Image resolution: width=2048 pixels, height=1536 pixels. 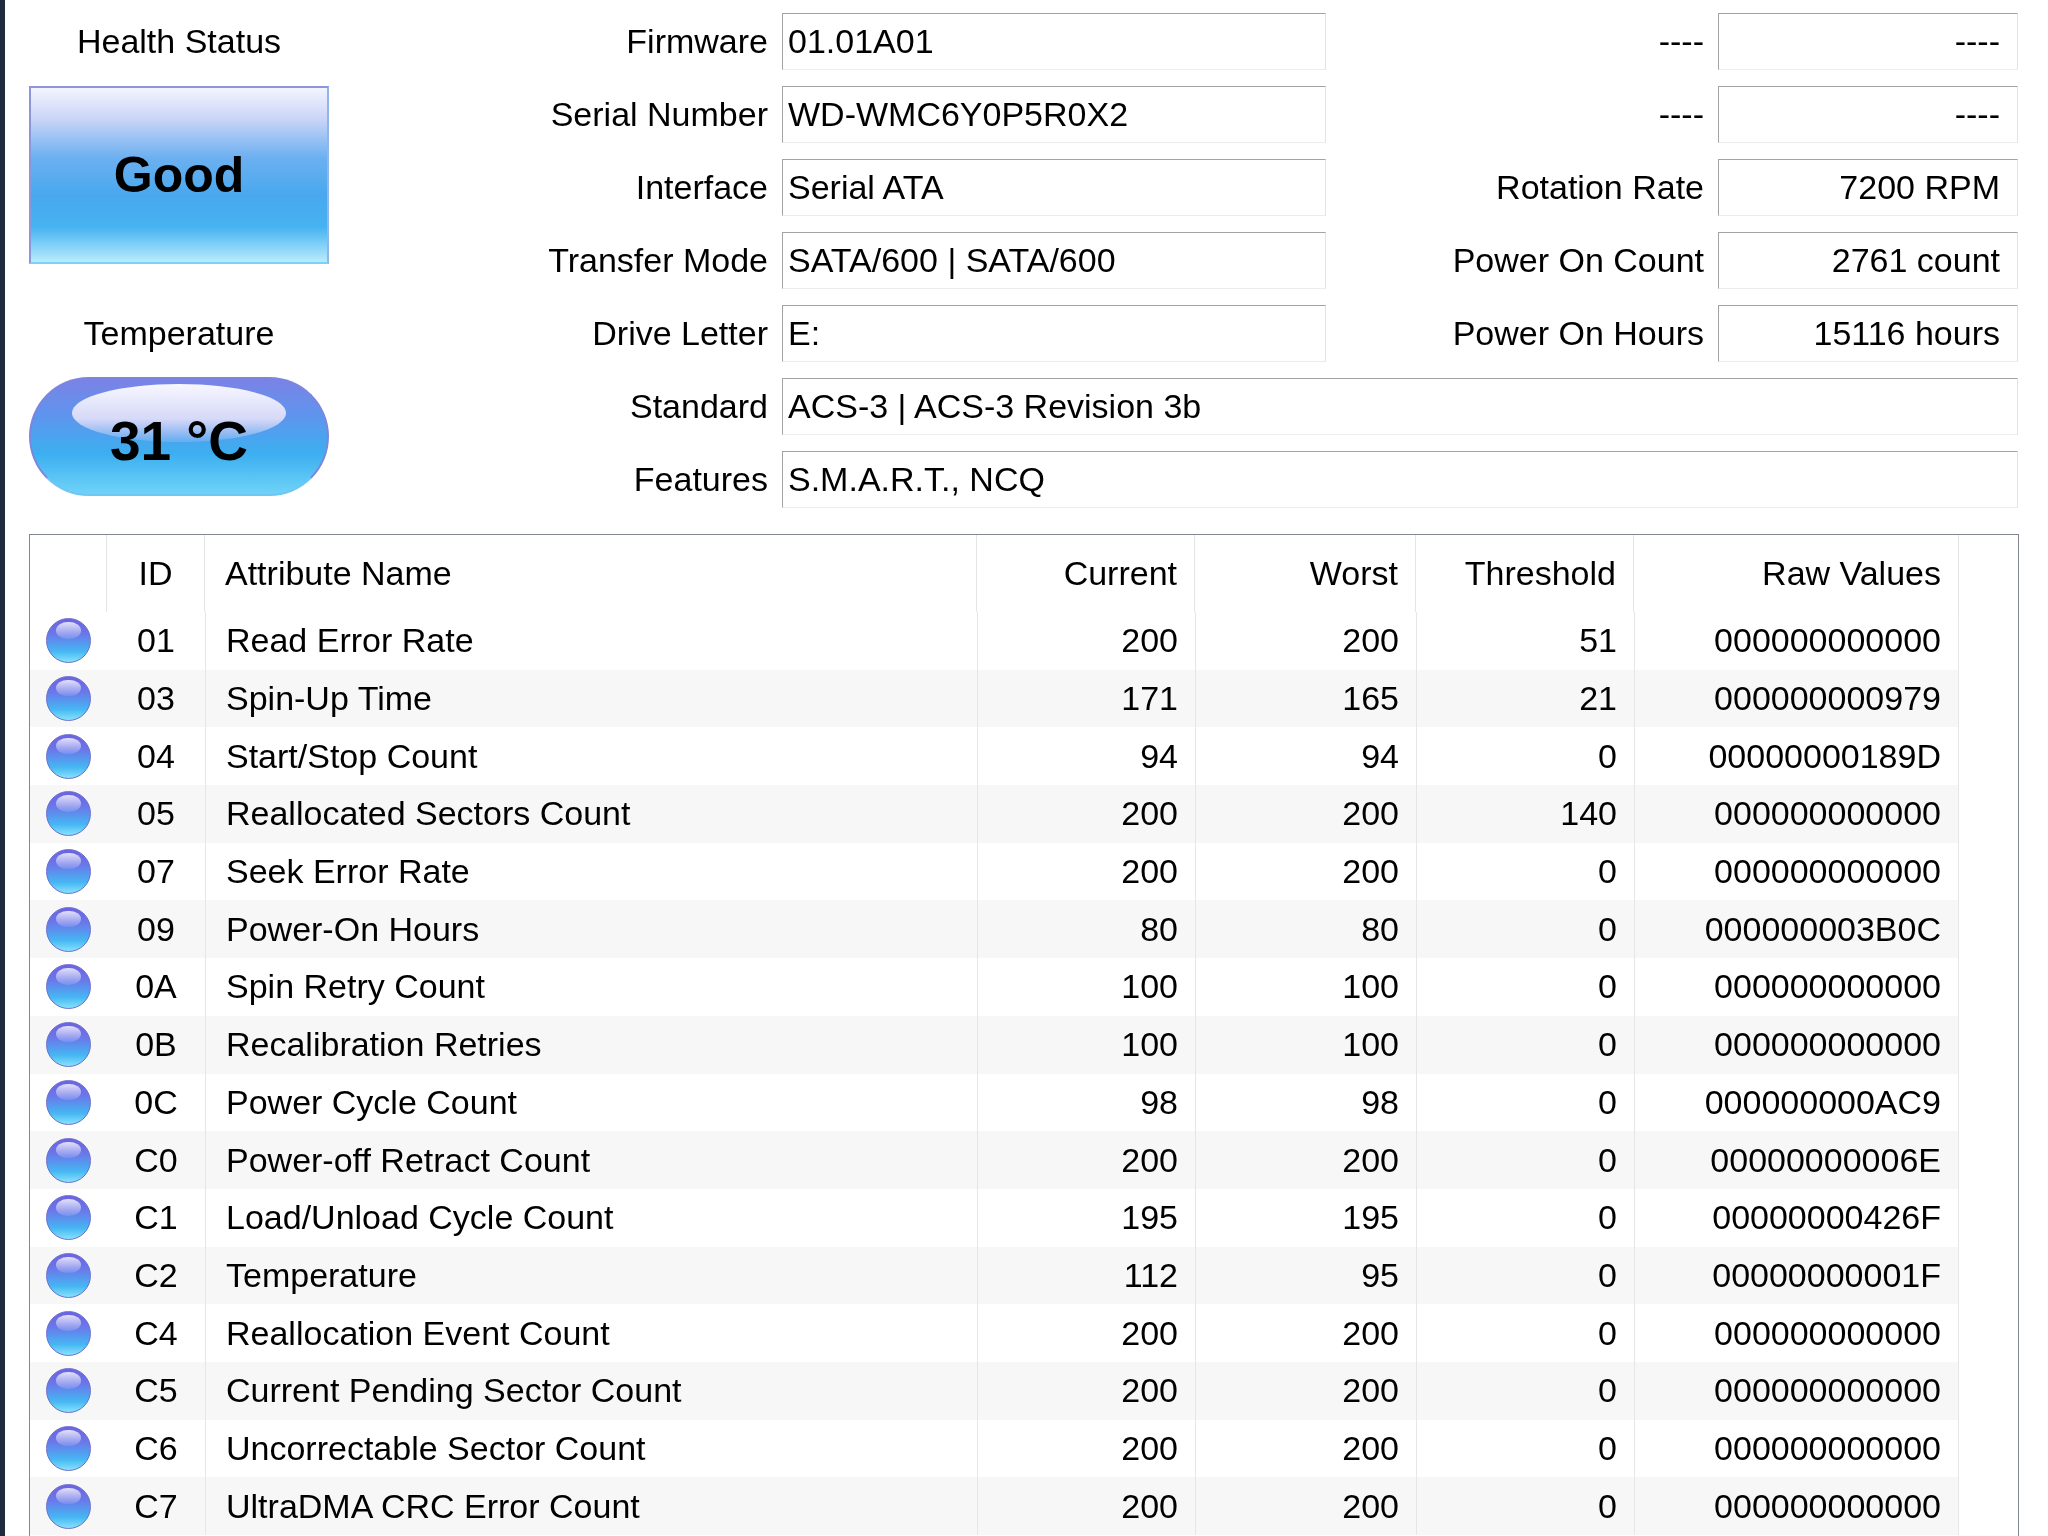 What do you see at coordinates (156, 756) in the screenshot?
I see `table-cell-text: 04` at bounding box center [156, 756].